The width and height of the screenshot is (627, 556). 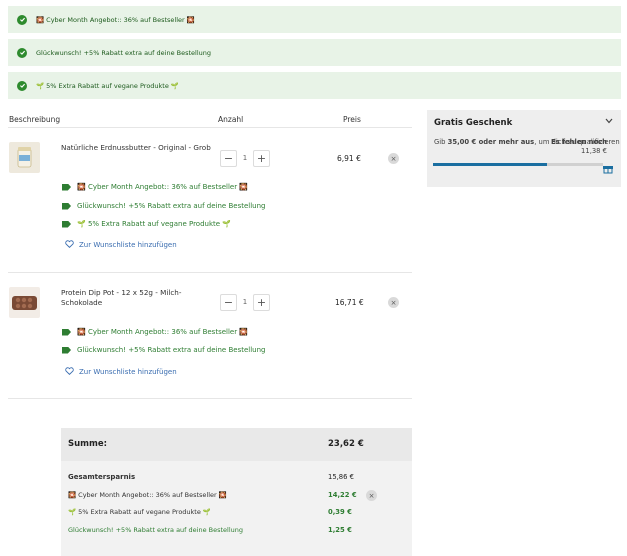 What do you see at coordinates (608, 166) in the screenshot?
I see `gift-icon` at bounding box center [608, 166].